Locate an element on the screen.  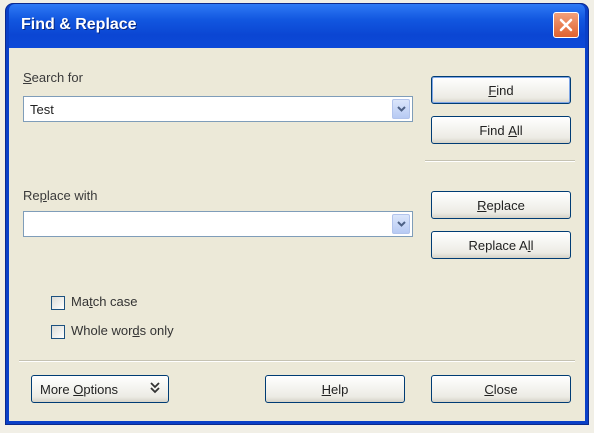
close-window-button is located at coordinates (566, 25).